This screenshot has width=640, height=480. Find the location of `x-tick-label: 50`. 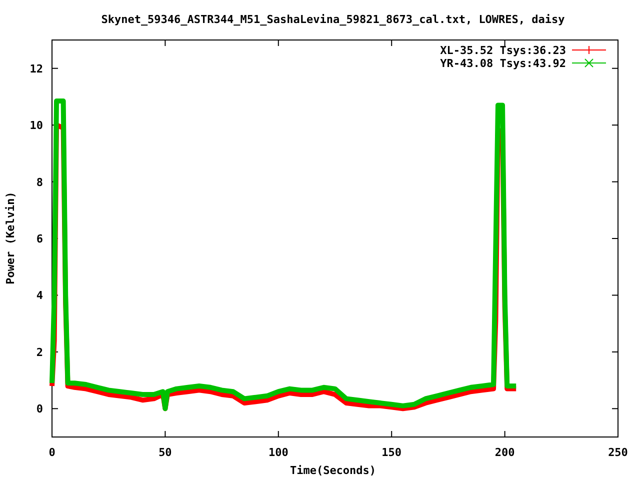

x-tick-label: 50 is located at coordinates (165, 452).